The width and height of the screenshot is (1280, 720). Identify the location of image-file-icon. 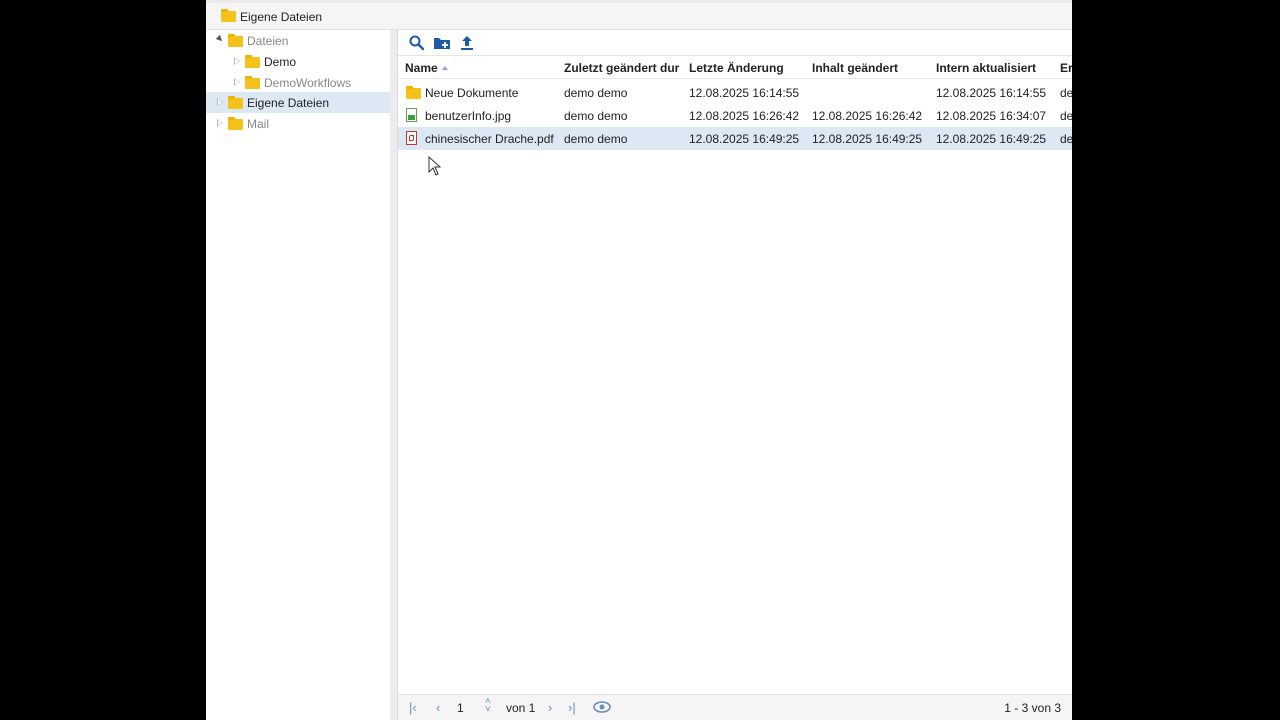
(411, 115).